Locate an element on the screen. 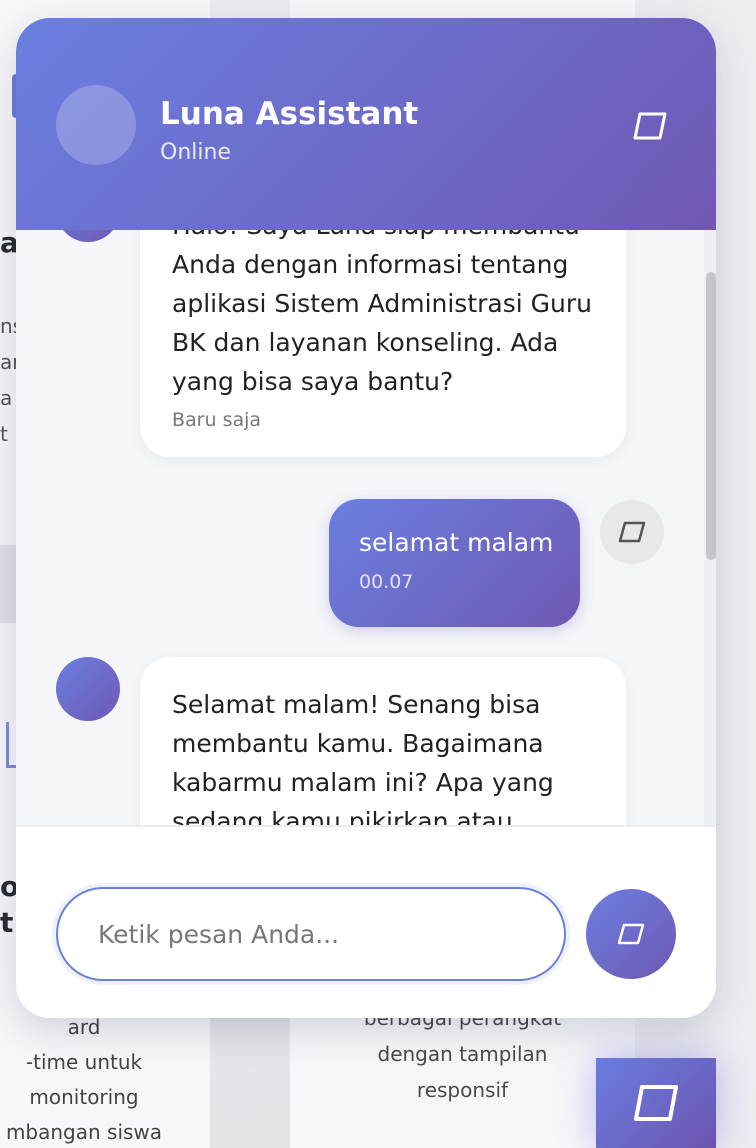 The image size is (756, 1148). close-chat-button is located at coordinates (650, 126).